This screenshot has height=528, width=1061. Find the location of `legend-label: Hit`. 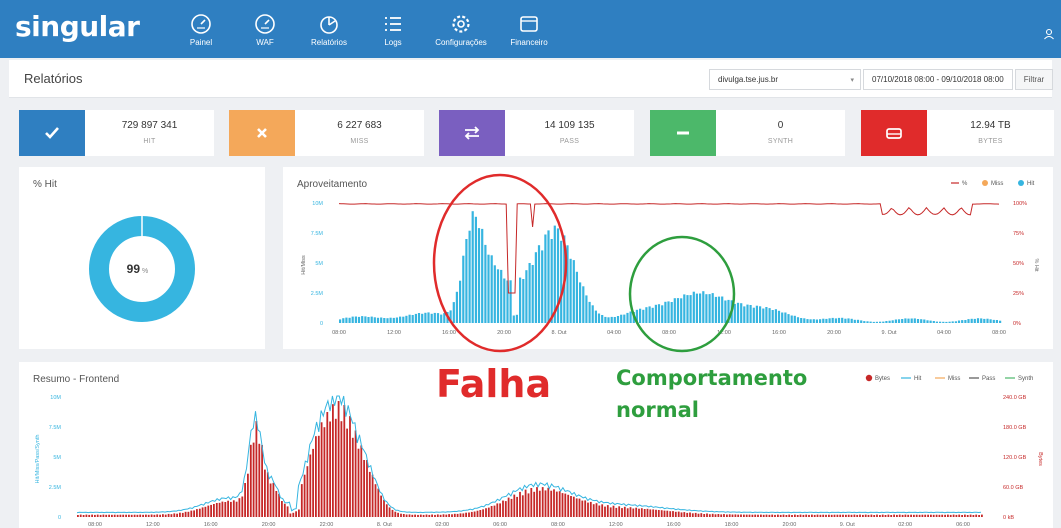

legend-label: Hit is located at coordinates (918, 379).